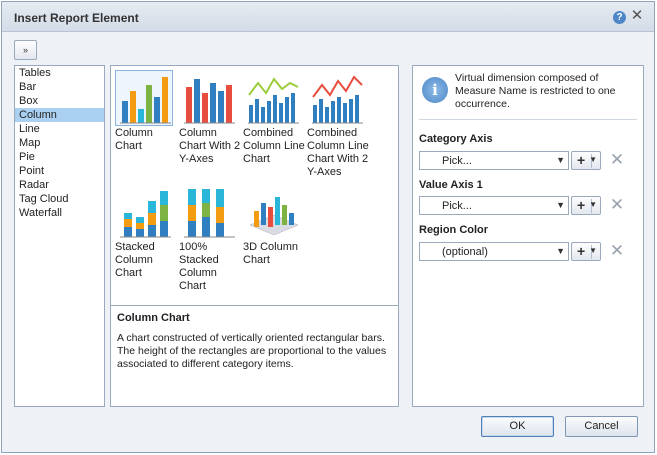 This screenshot has height=455, width=657. I want to click on region-color-add-button: + ▼, so click(586, 251).